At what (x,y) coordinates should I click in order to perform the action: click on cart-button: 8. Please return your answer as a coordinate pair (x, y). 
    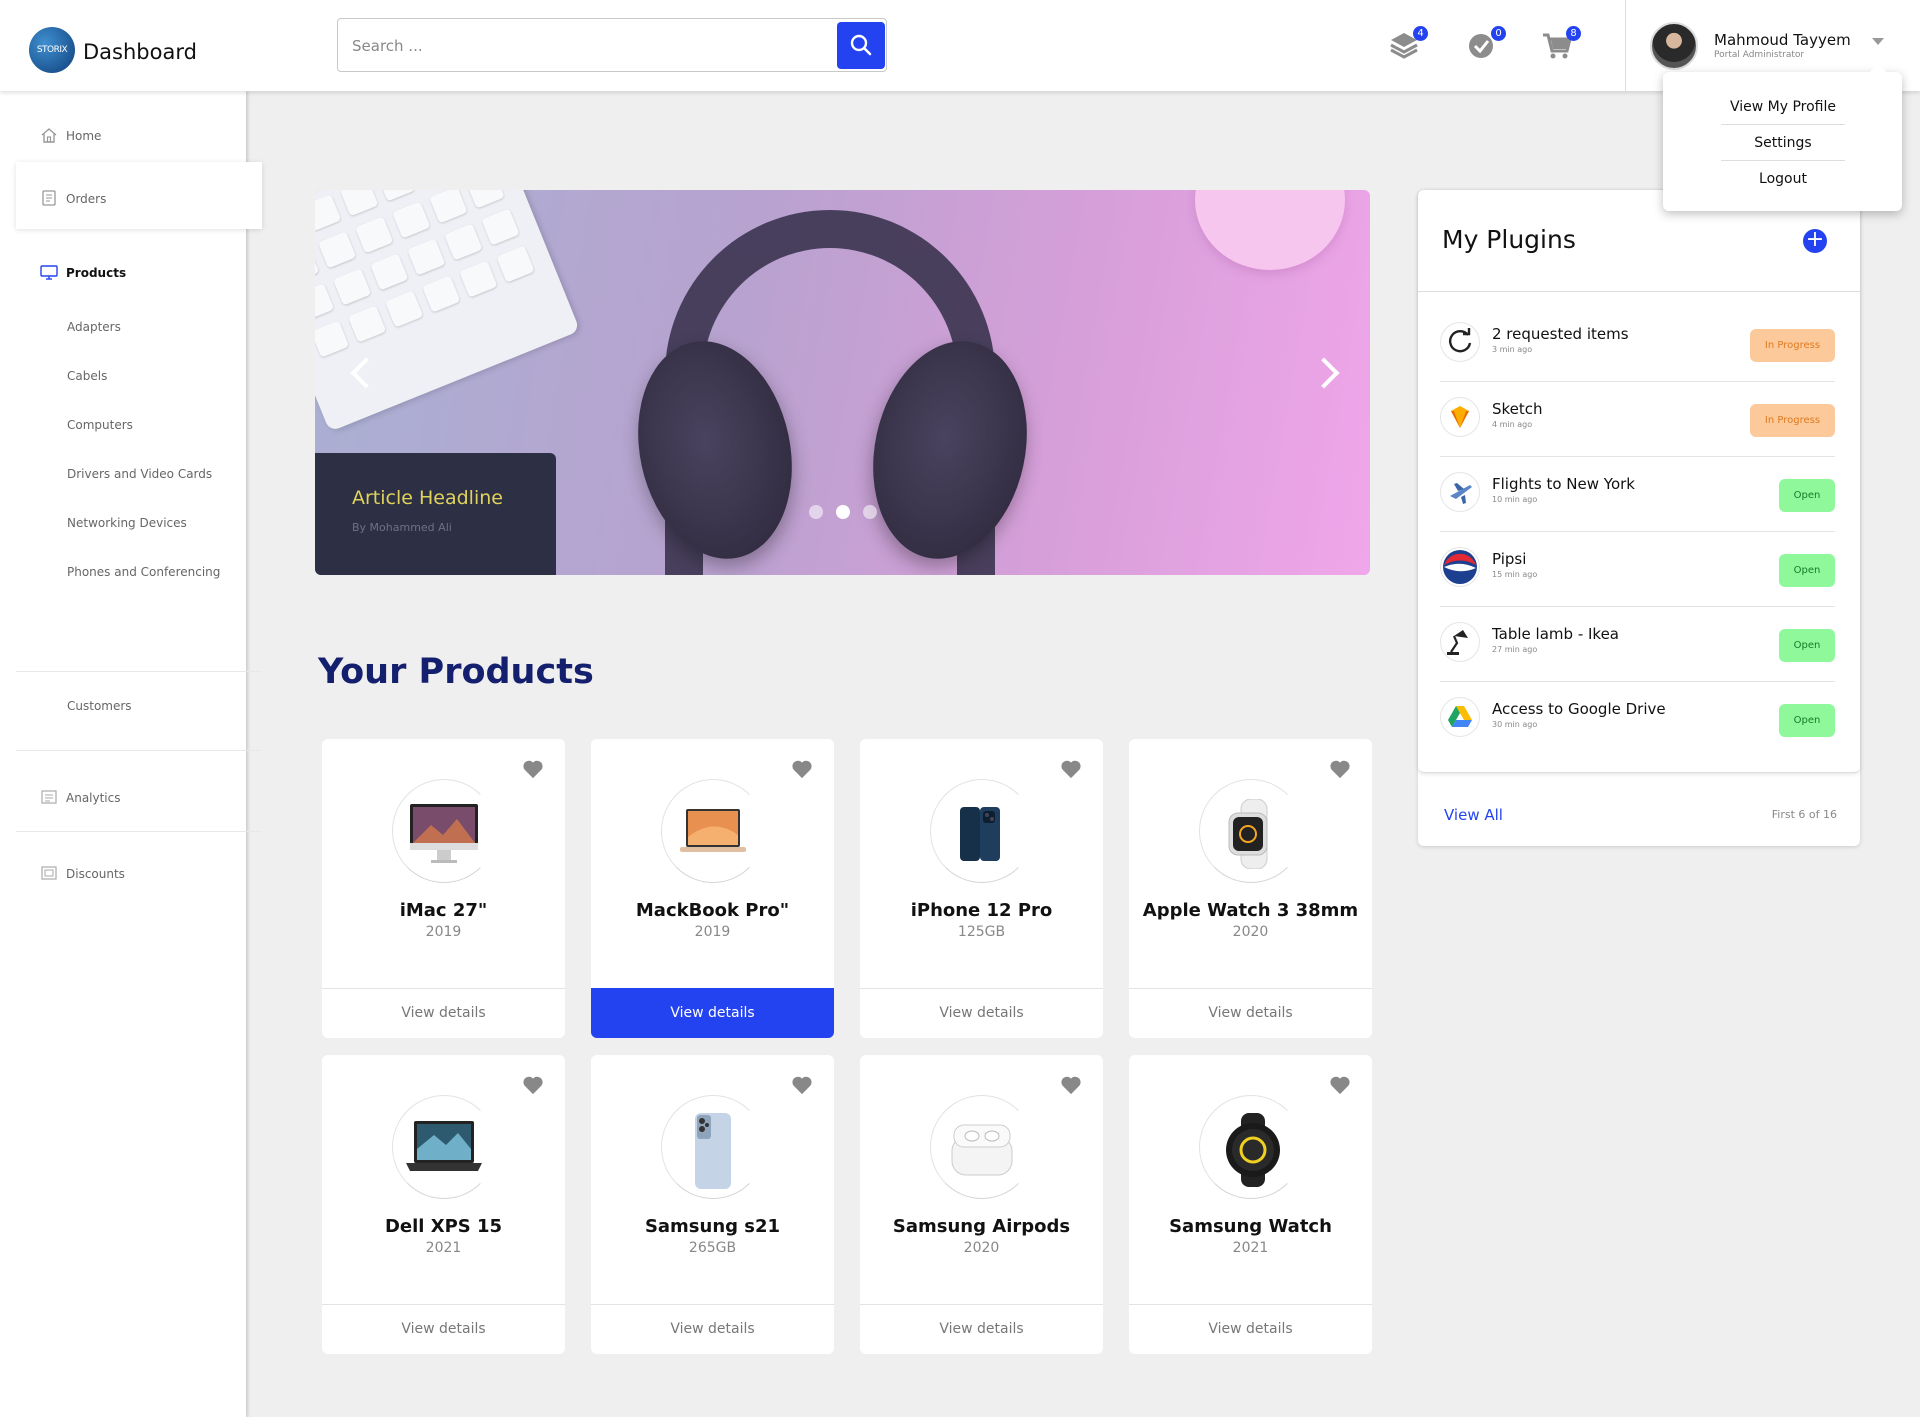
    Looking at the image, I should click on (1561, 44).